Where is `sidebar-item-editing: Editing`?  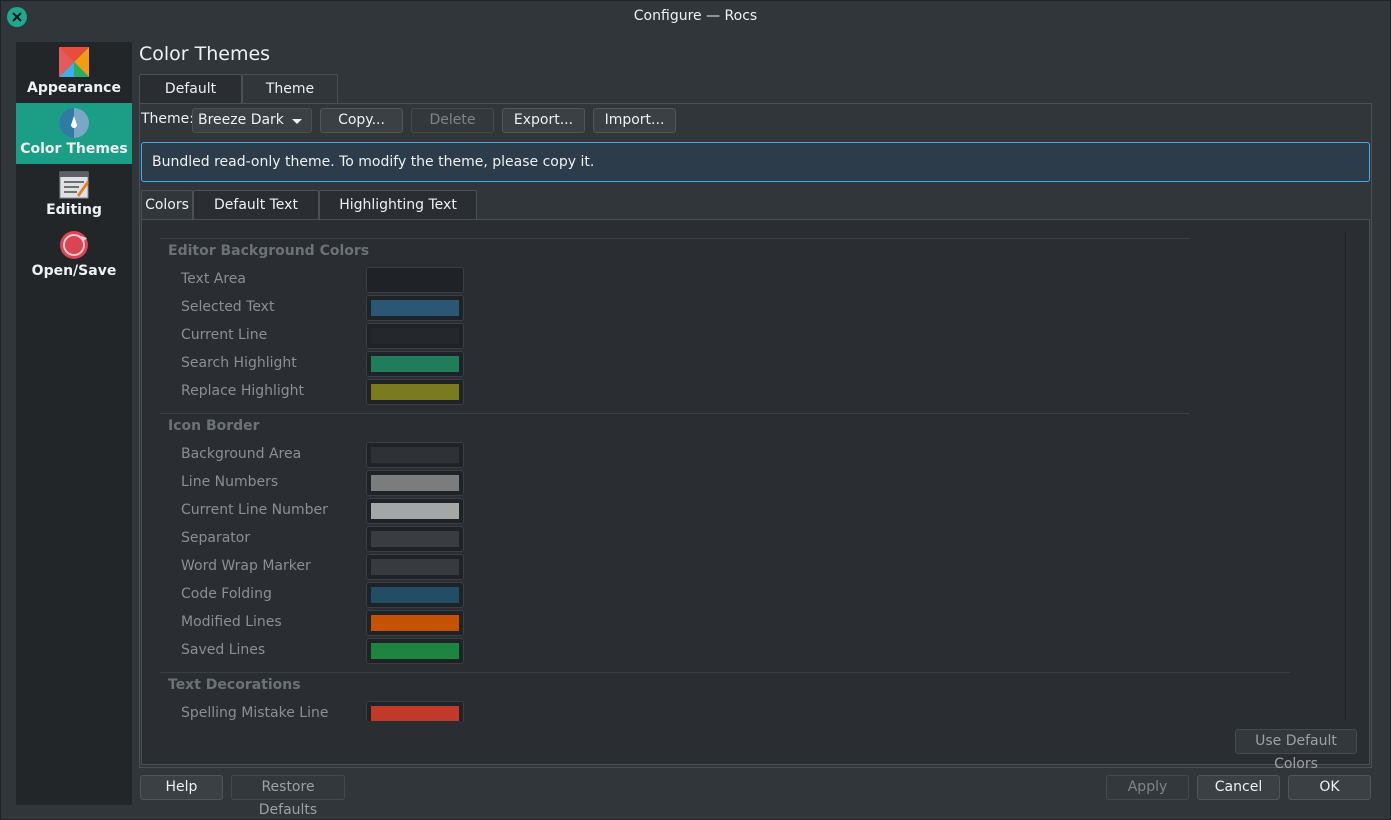 sidebar-item-editing: Editing is located at coordinates (74, 194).